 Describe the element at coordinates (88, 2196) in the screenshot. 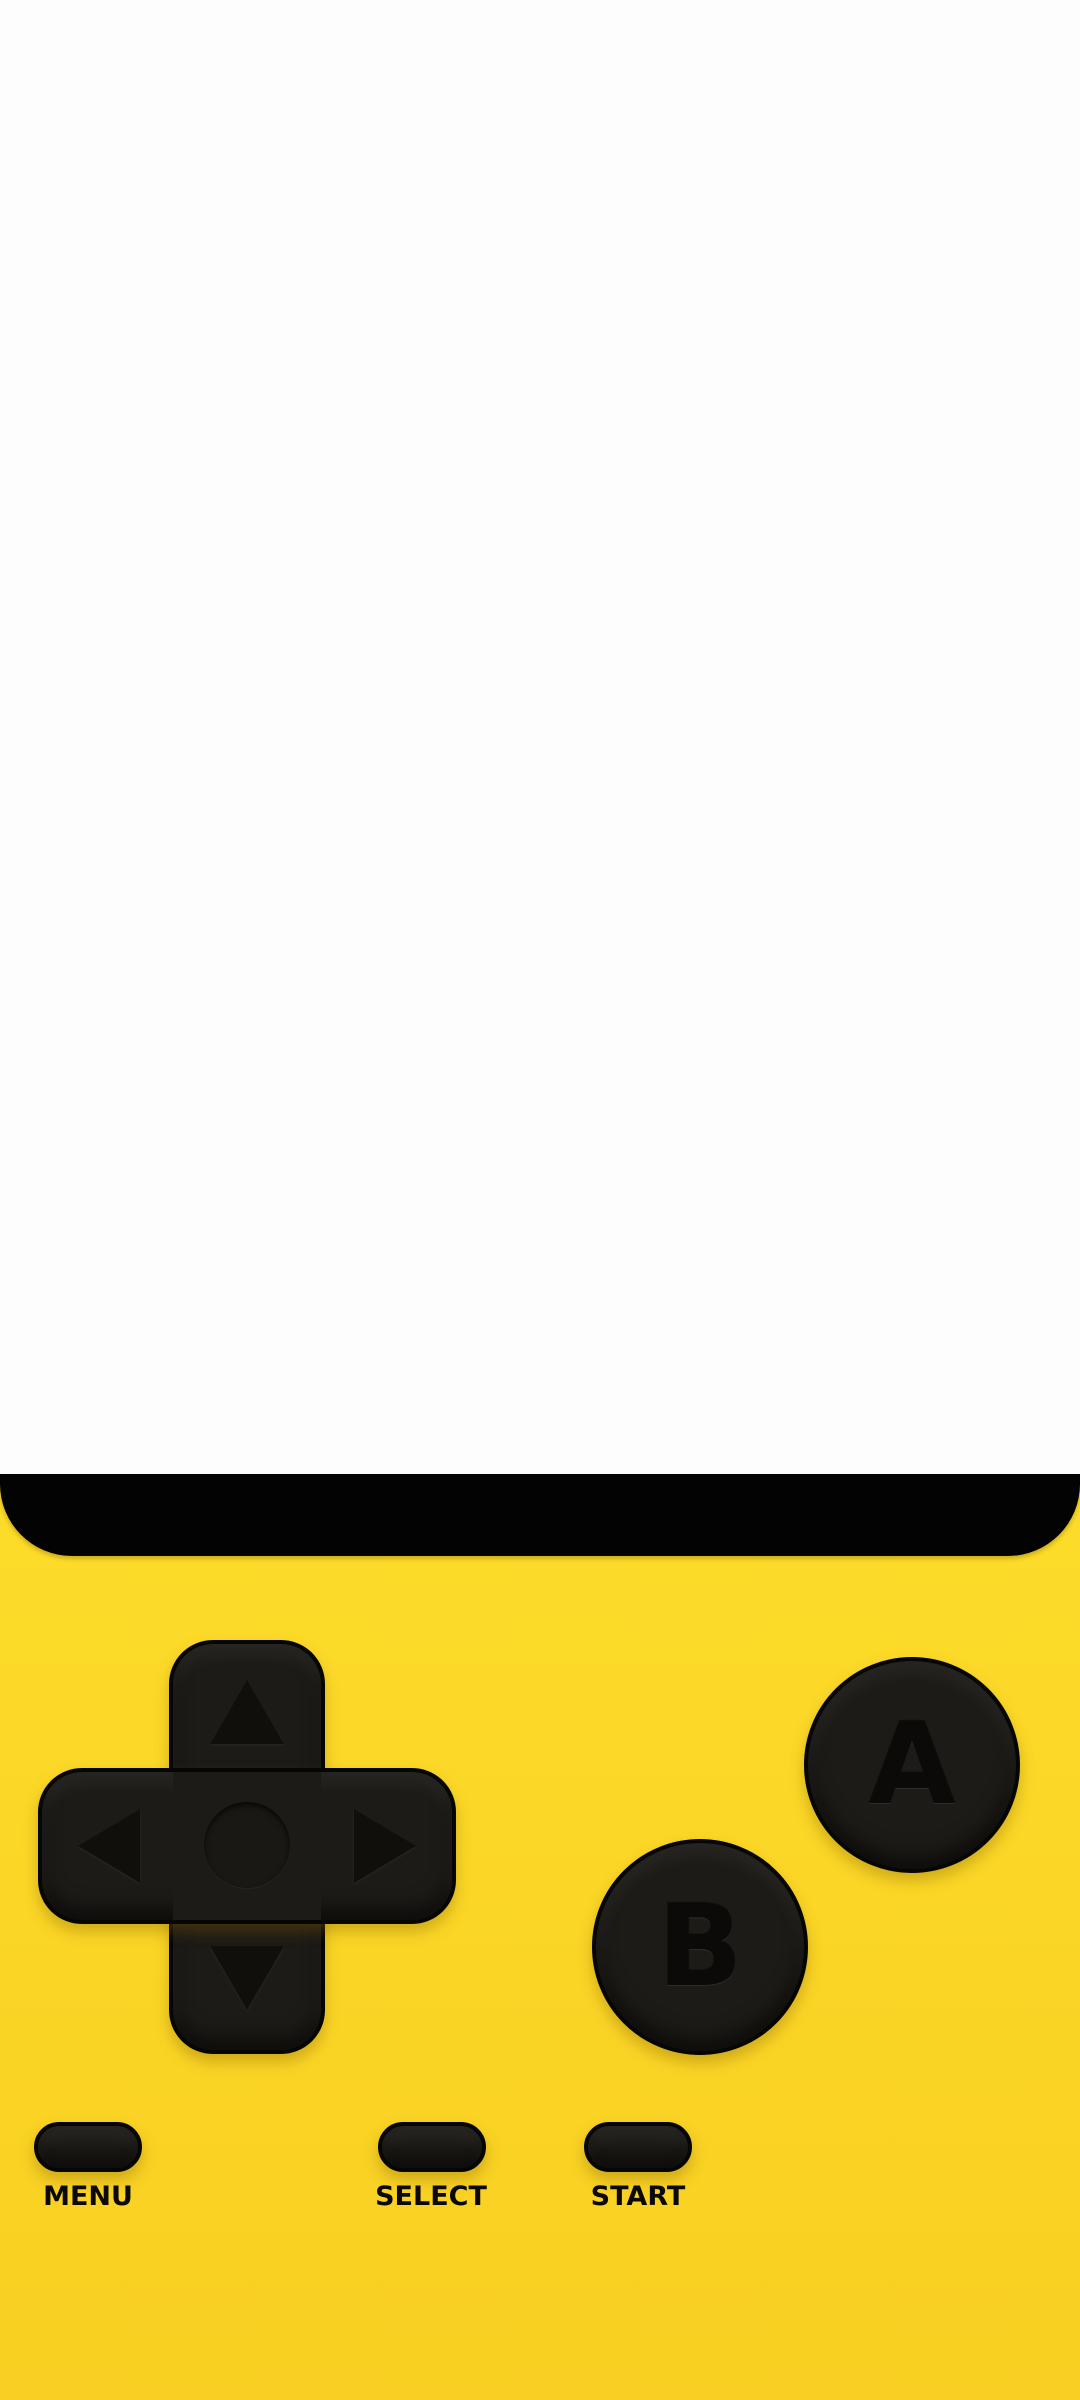

I see `menu-label: MENU` at that location.